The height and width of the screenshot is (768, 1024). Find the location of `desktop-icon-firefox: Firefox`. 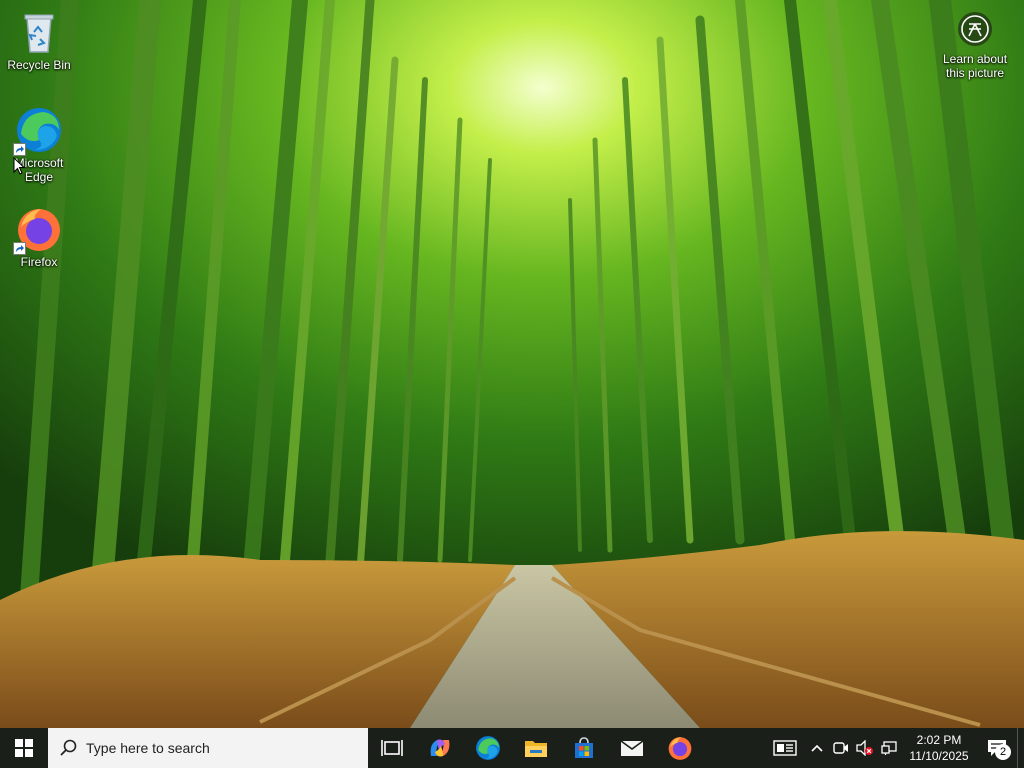

desktop-icon-firefox: Firefox is located at coordinates (39, 237).